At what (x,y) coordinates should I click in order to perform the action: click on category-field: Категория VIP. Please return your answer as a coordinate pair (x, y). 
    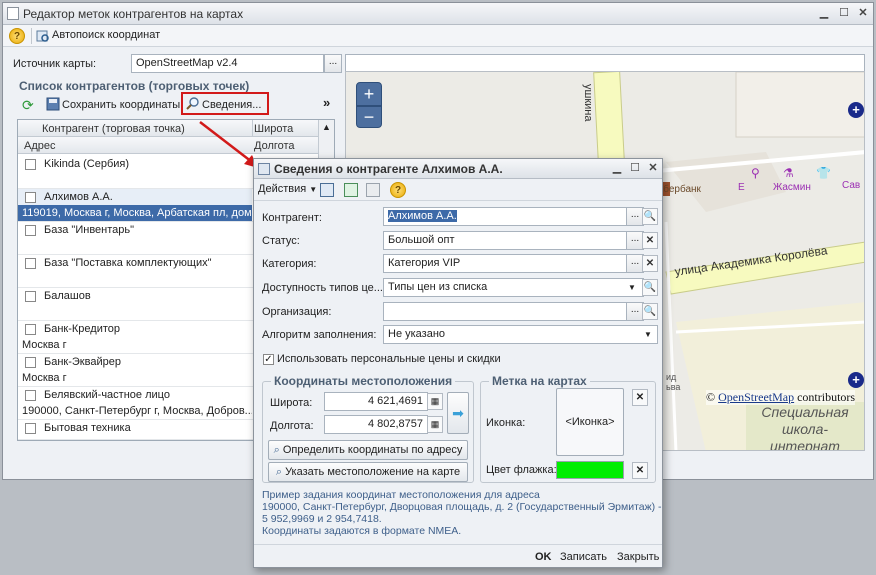
    Looking at the image, I should click on (505, 263).